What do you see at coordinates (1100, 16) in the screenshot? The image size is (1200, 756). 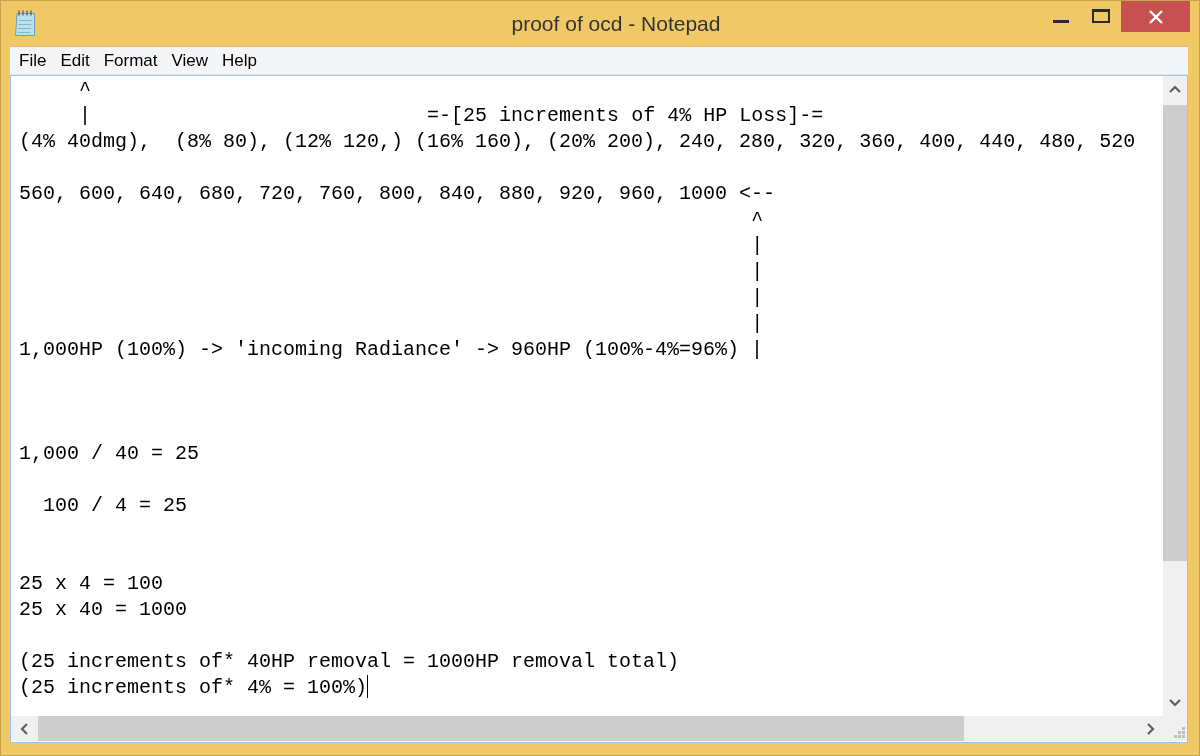 I see `maximize-icon` at bounding box center [1100, 16].